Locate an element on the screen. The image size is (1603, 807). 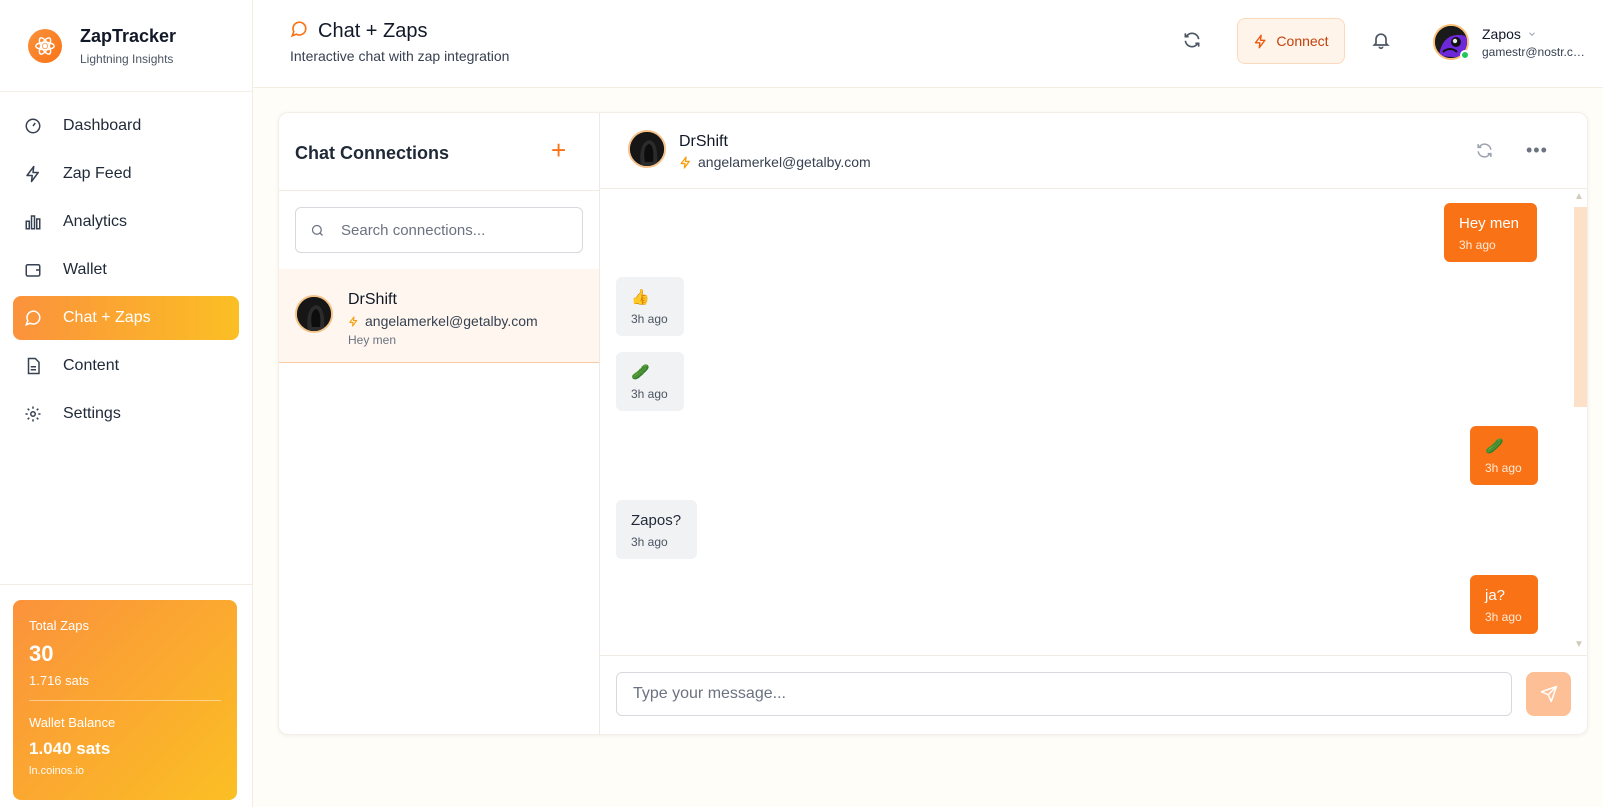
message-text: Zapos? is located at coordinates (656, 520).